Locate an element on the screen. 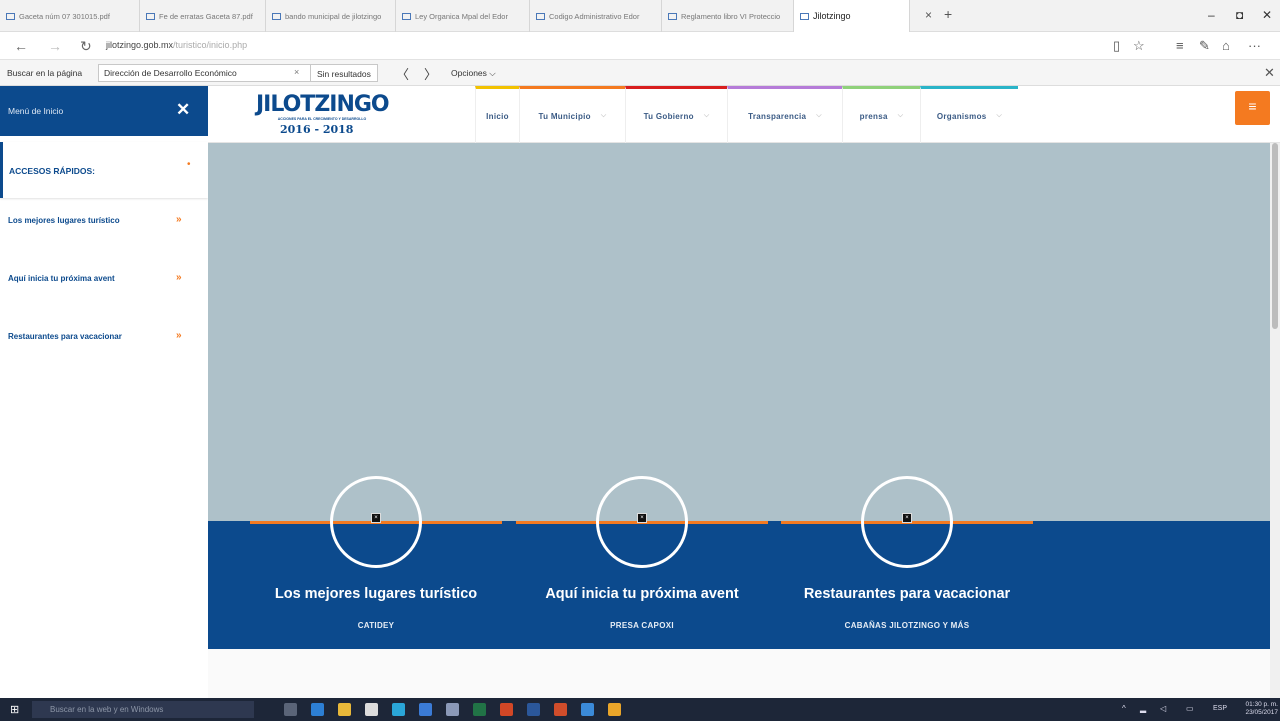 Image resolution: width=1280 pixels, height=721 pixels. task-view-icon is located at coordinates (290, 709).